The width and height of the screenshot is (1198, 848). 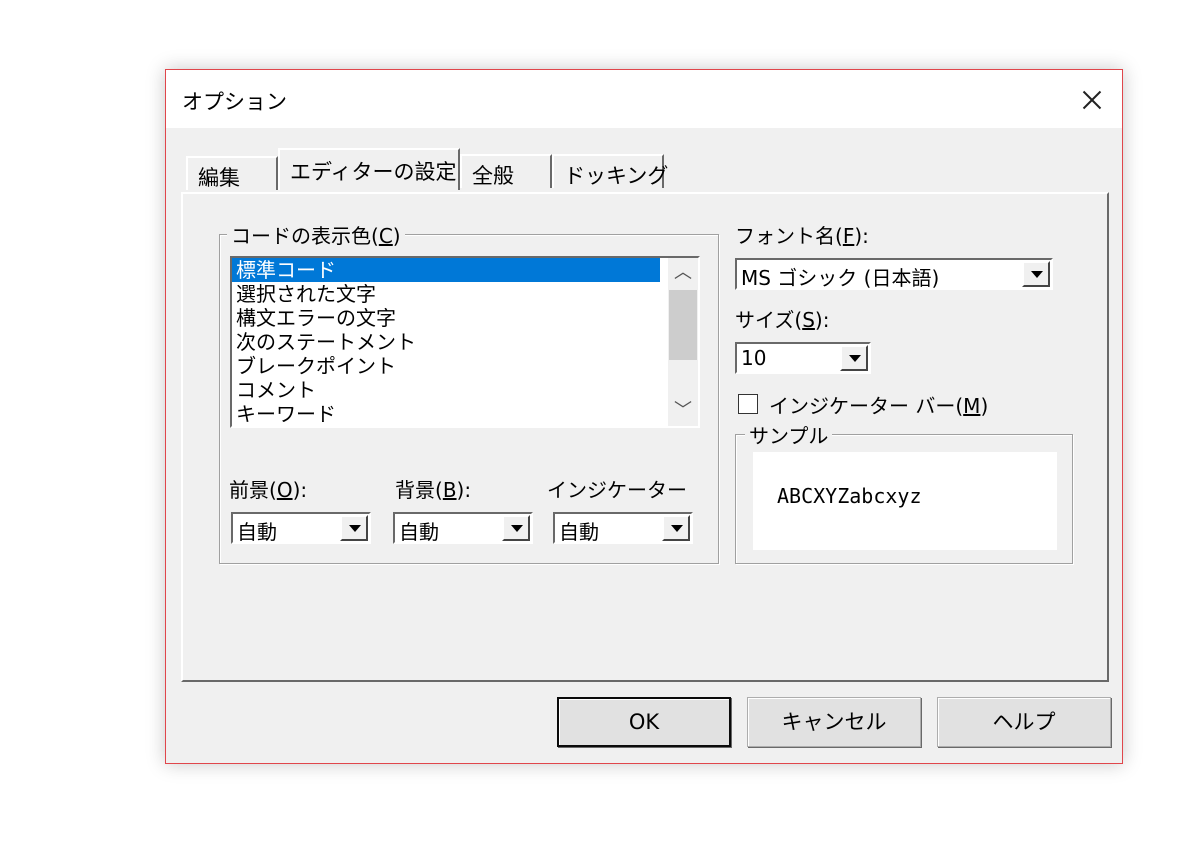 I want to click on list-item: 構文エラーの文字, so click(x=446, y=318).